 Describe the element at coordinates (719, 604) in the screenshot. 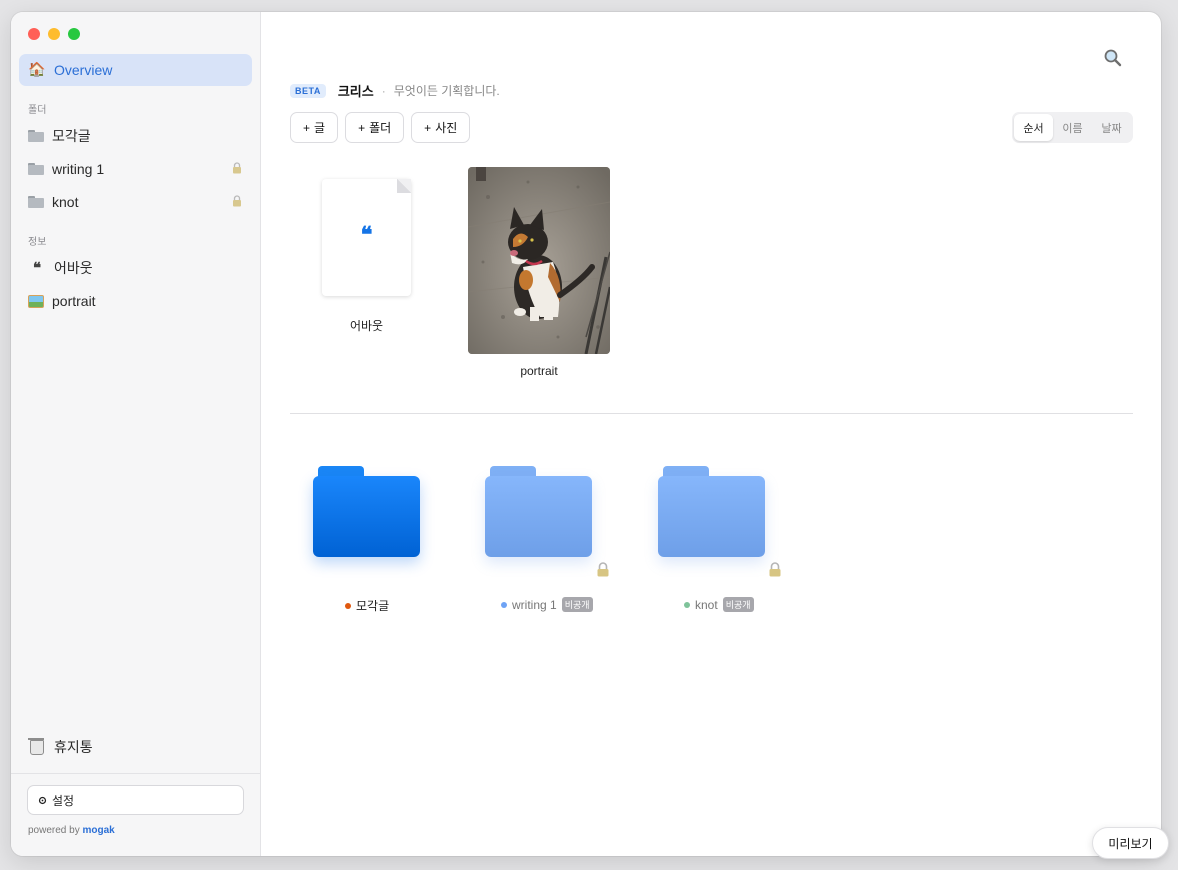

I see `folder-label-knot: knot 비공개` at that location.